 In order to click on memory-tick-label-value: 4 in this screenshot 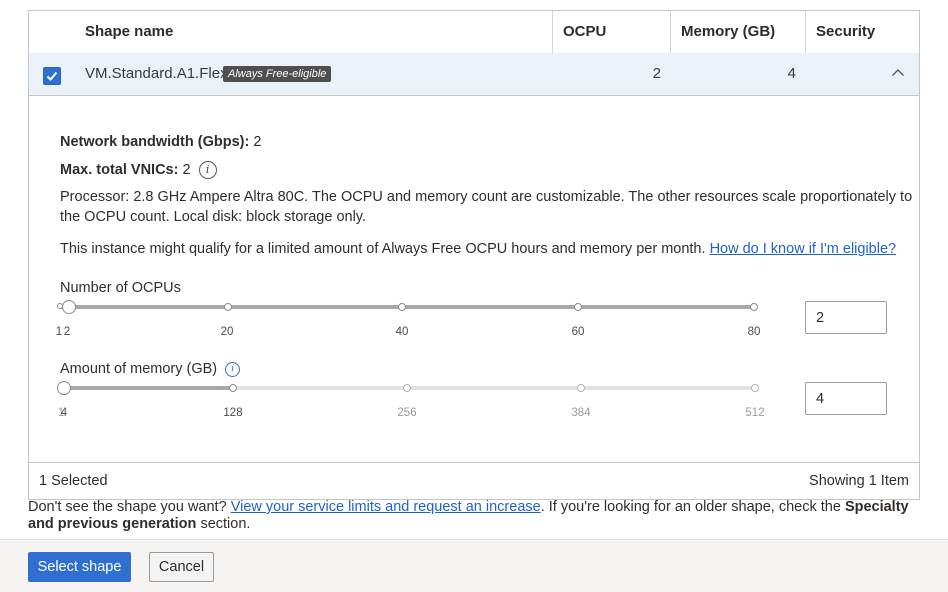, I will do `click(64, 413)`.